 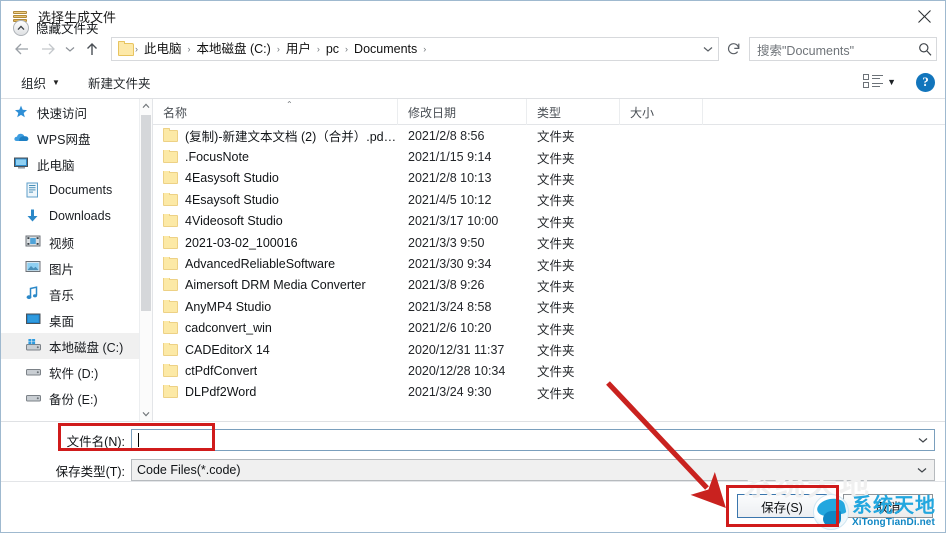 What do you see at coordinates (450, 178) in the screenshot?
I see `file-date-cell: 2021/2/8 10:13` at bounding box center [450, 178].